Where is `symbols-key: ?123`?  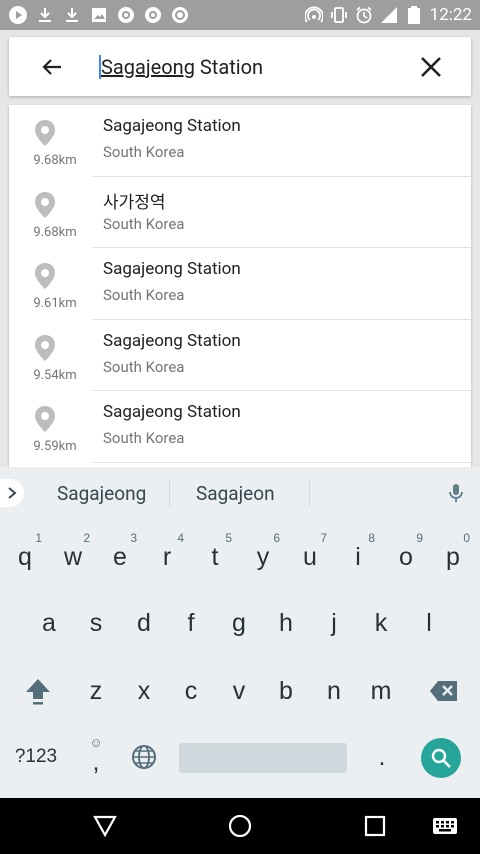 symbols-key: ?123 is located at coordinates (36, 757).